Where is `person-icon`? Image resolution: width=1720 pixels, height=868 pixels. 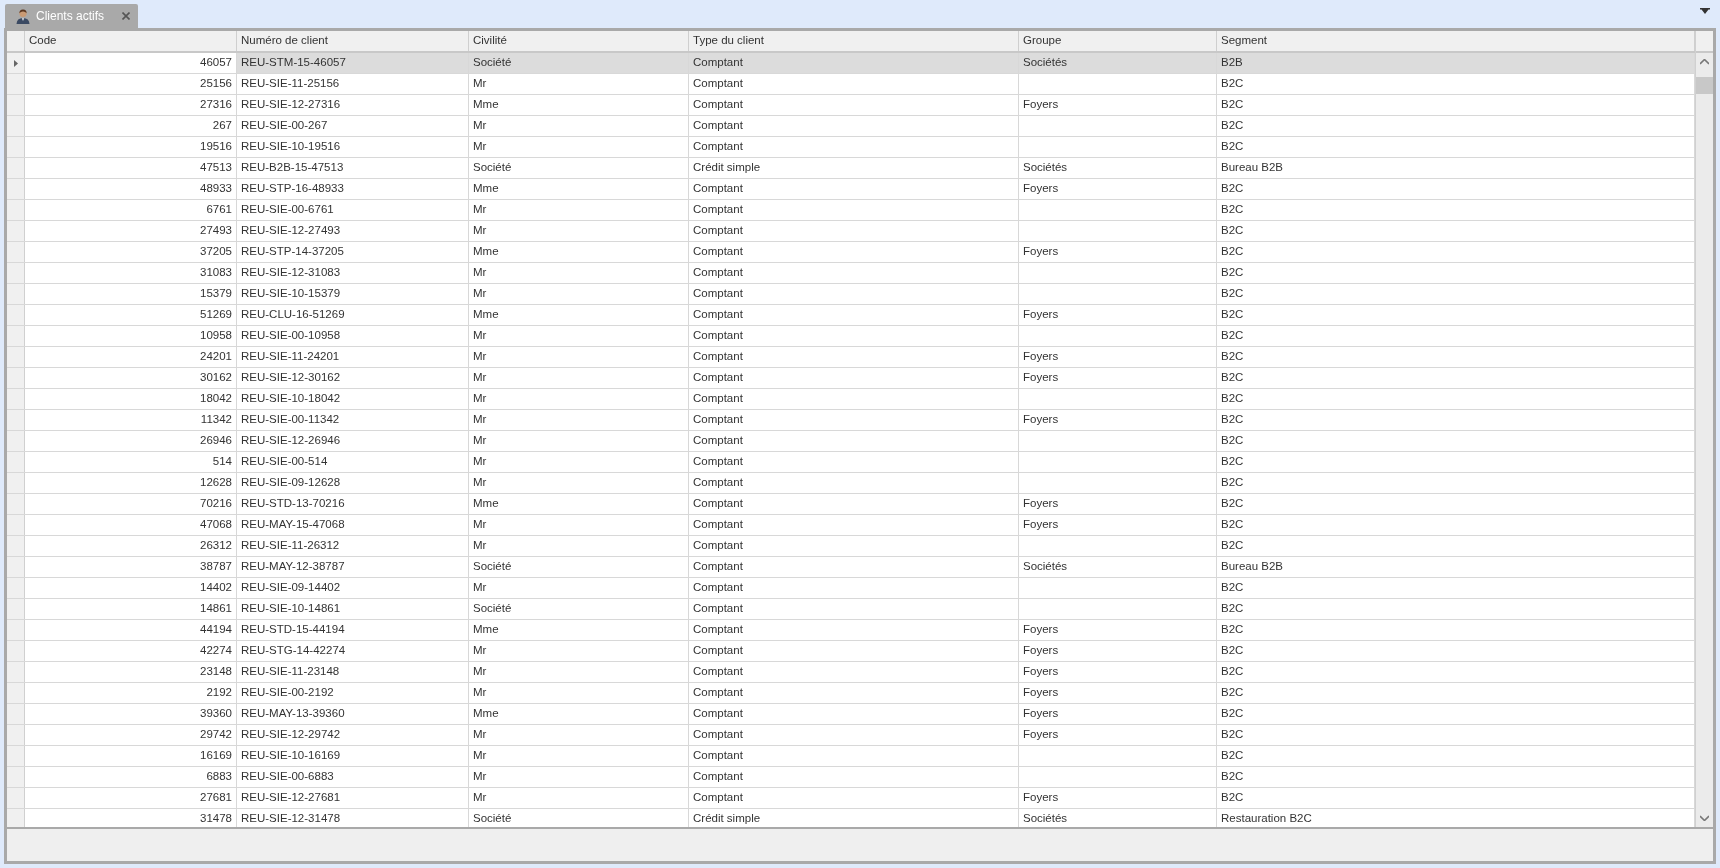
person-icon is located at coordinates (23, 16).